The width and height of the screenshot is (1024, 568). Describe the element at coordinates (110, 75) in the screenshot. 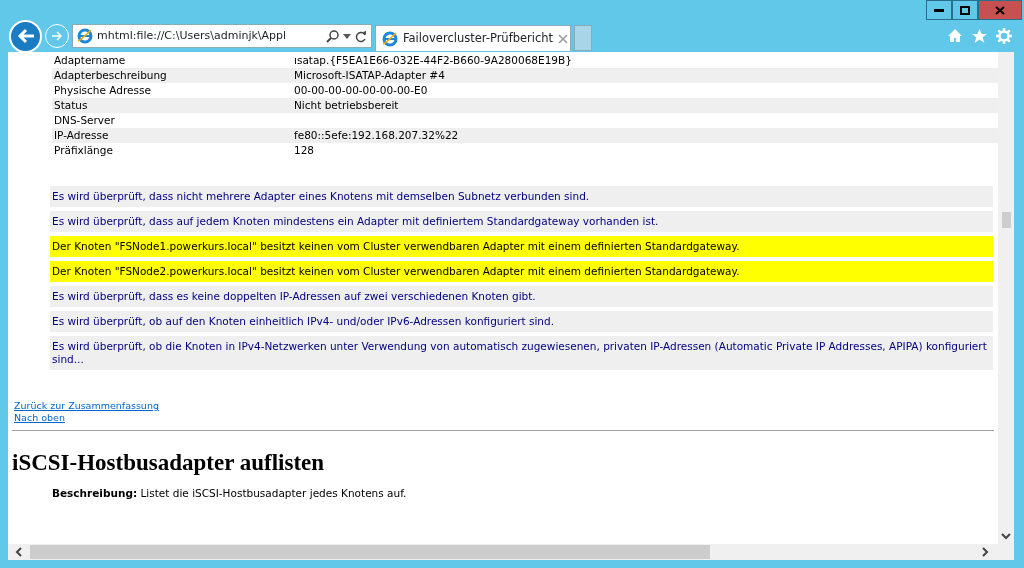

I see `table-cell: Adapterbeschreibung` at that location.